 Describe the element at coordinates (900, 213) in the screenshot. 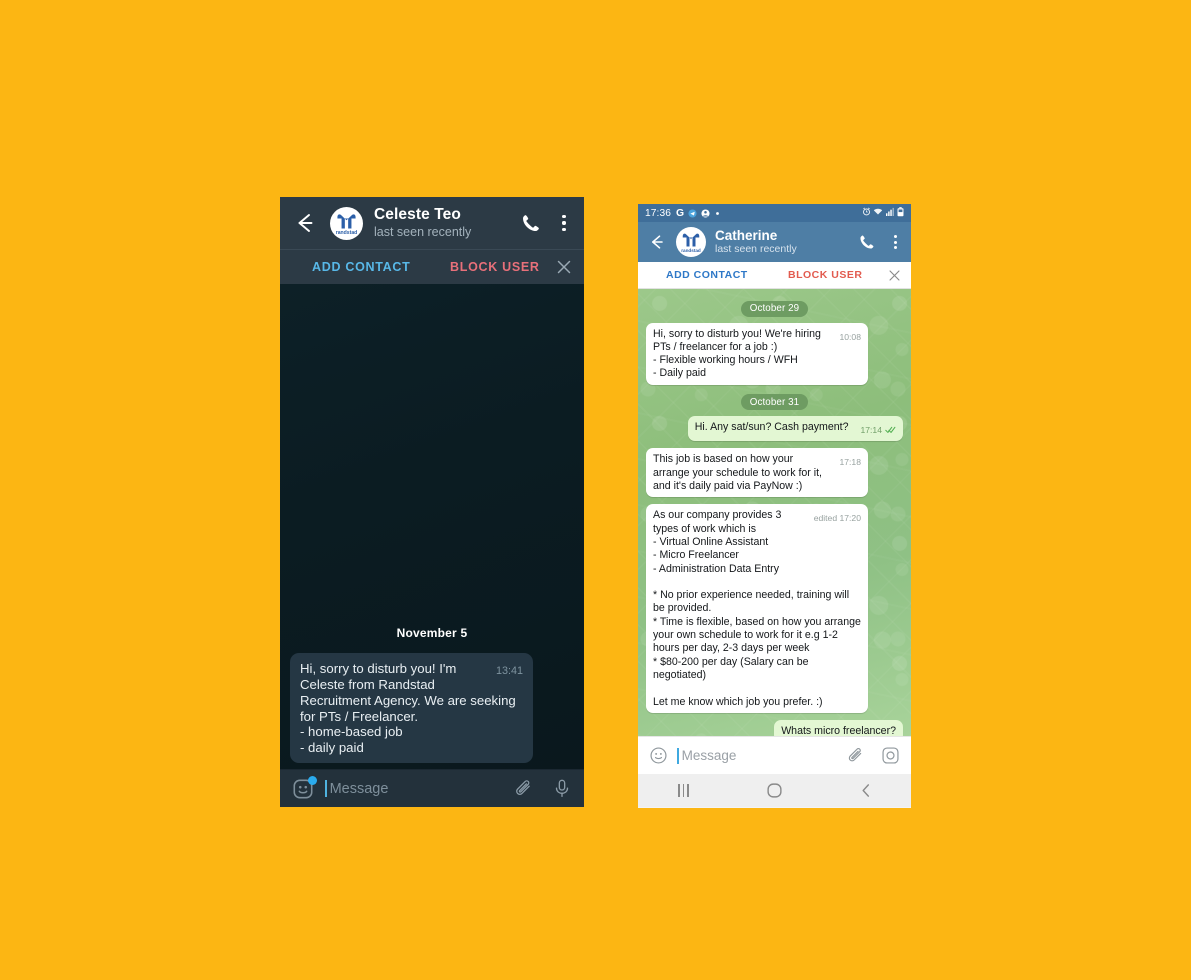

I see `battery-icon` at that location.